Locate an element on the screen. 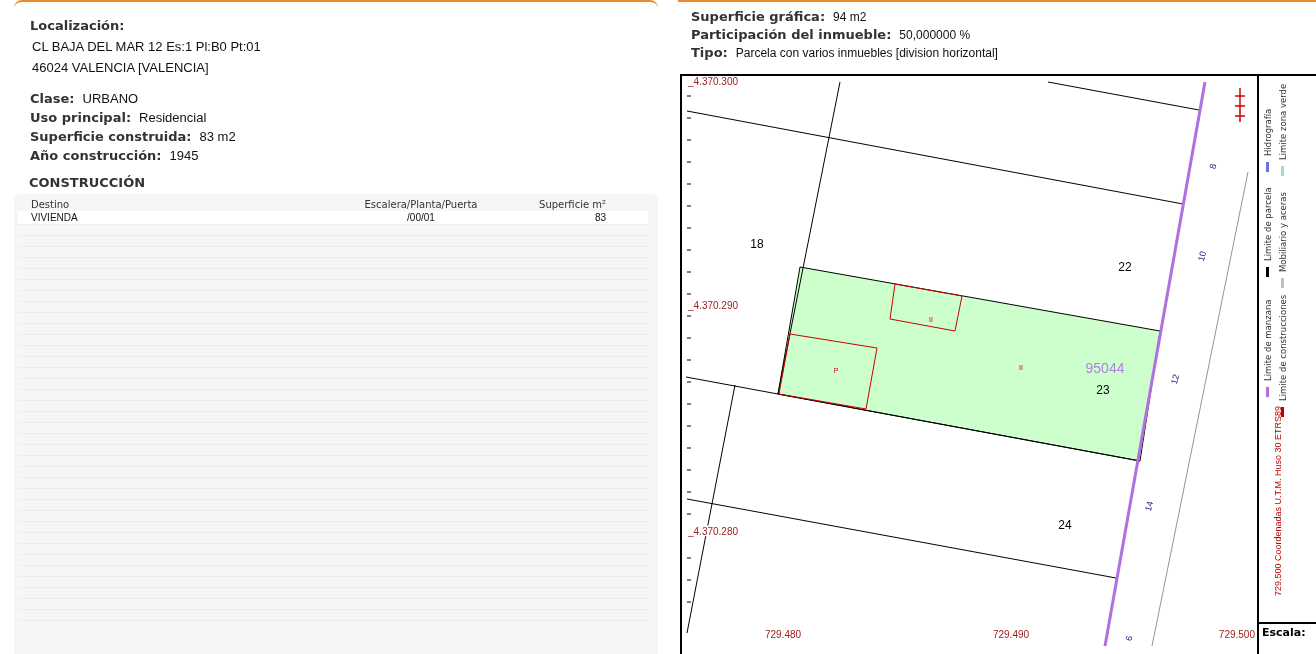 The width and height of the screenshot is (1316, 654). parcel-number: 18 is located at coordinates (757, 244).